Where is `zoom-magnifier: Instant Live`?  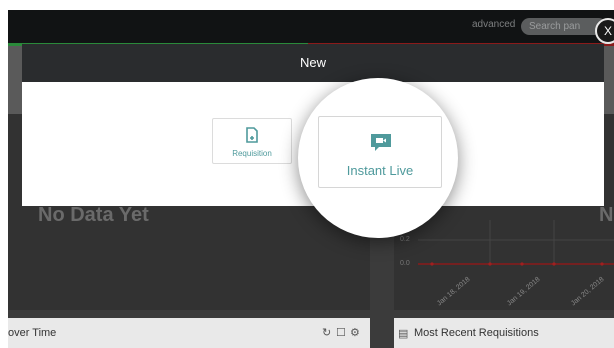 zoom-magnifier: Instant Live is located at coordinates (378, 158).